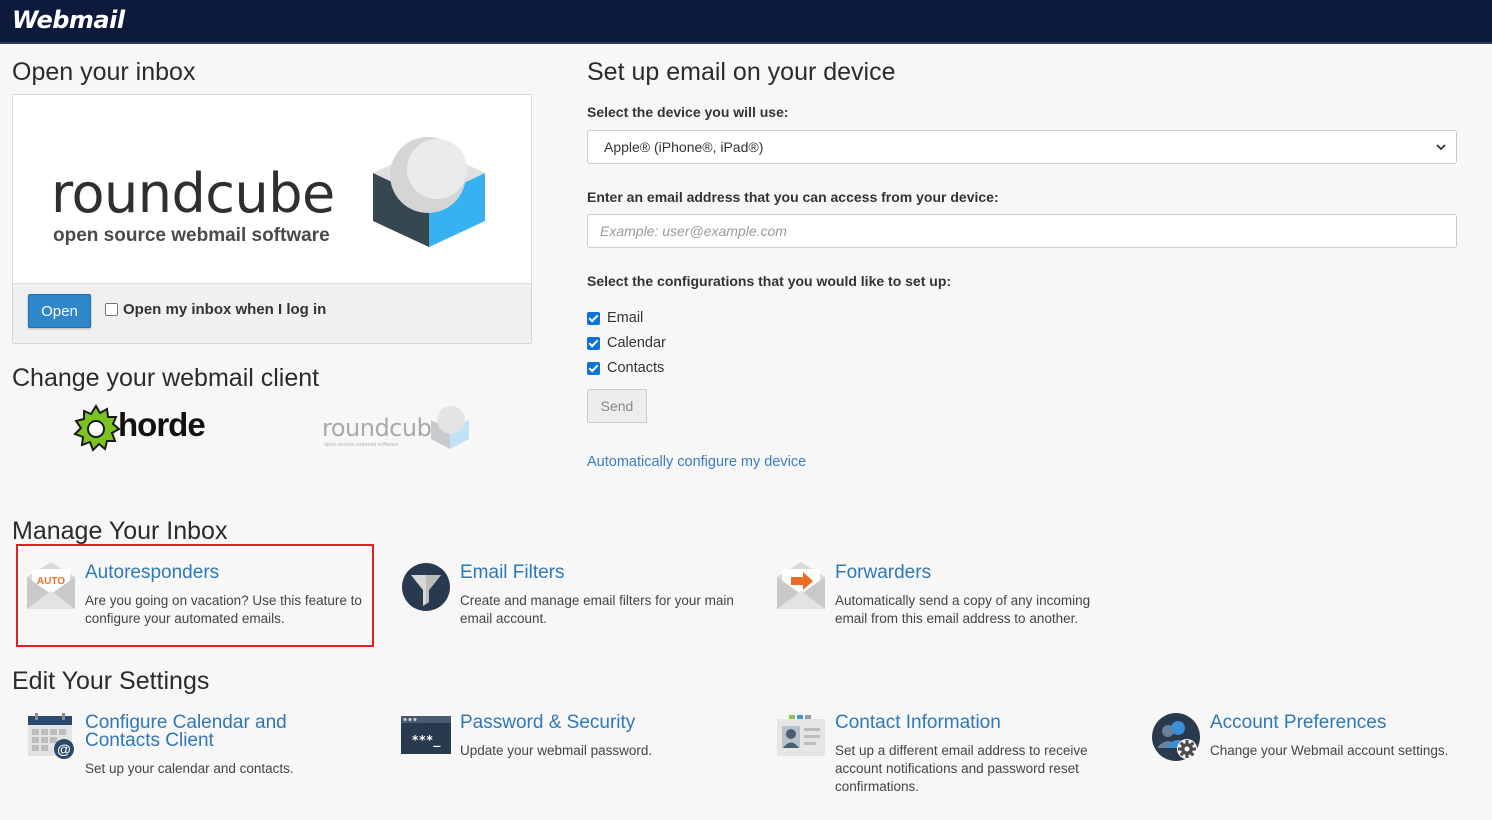 The width and height of the screenshot is (1492, 820). I want to click on password-icon: ***_, so click(426, 735).